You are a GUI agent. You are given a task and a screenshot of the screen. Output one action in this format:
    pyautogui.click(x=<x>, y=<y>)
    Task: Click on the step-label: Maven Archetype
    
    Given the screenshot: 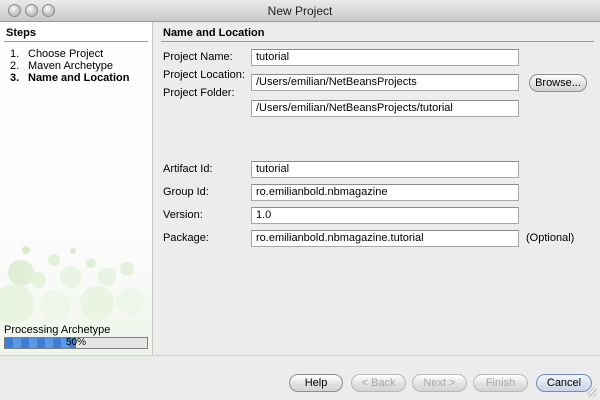 What is the action you would take?
    pyautogui.click(x=70, y=66)
    